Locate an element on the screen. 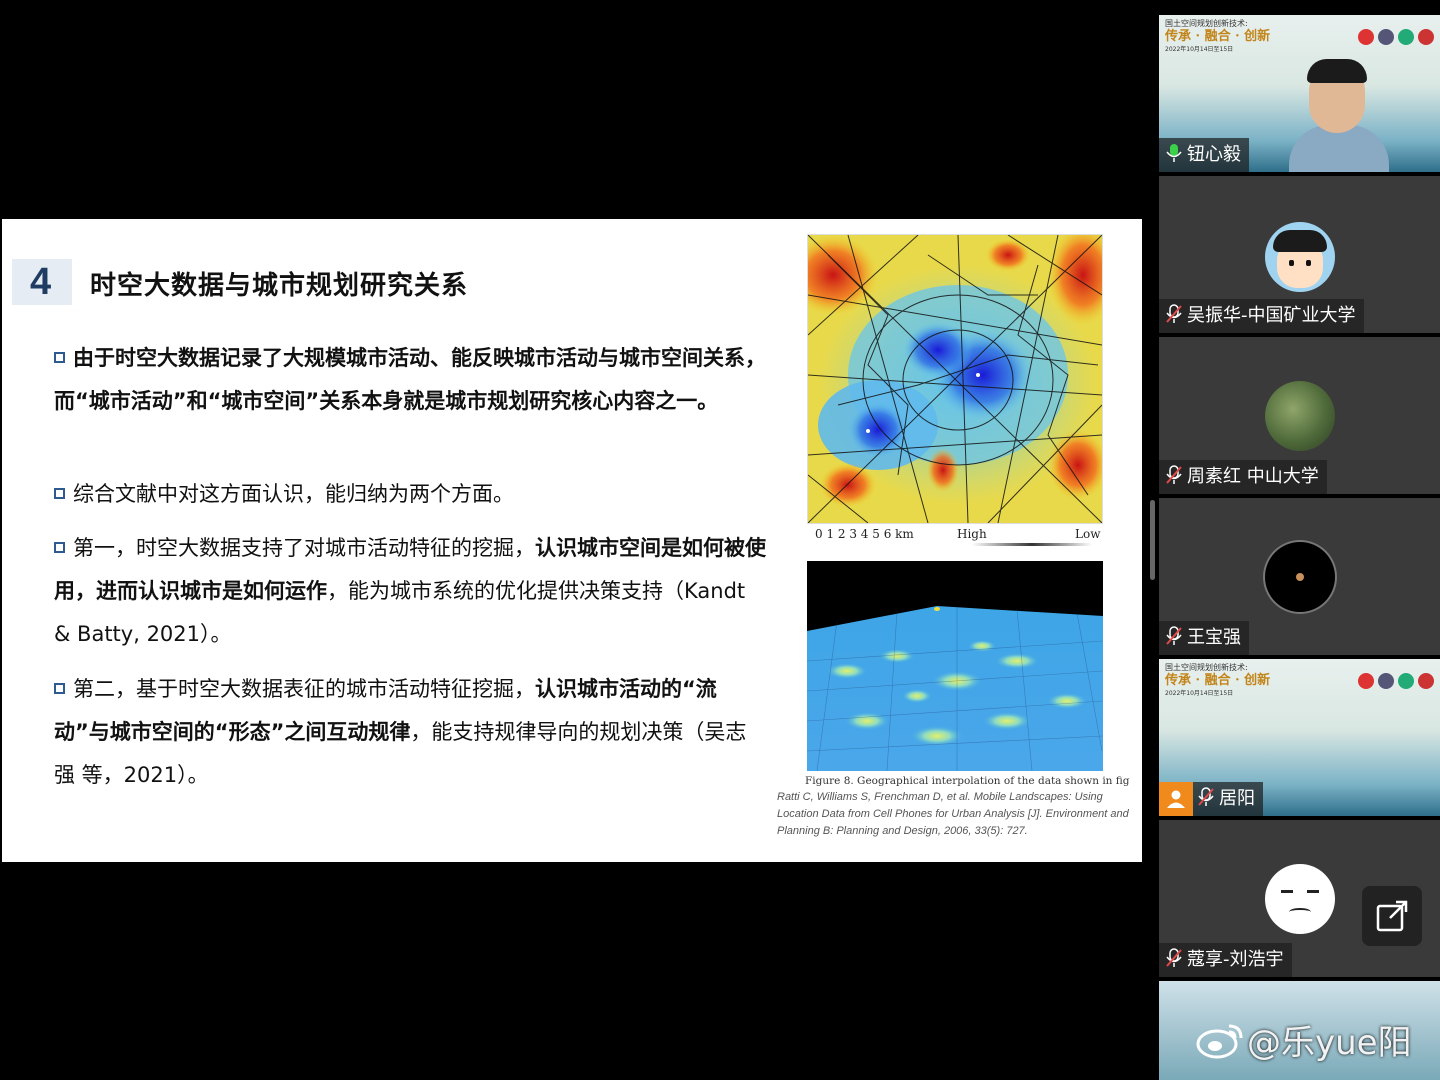 The image size is (1440, 1080). participant-tile-2: 吴振华-中国矿业大学 is located at coordinates (1299, 254).